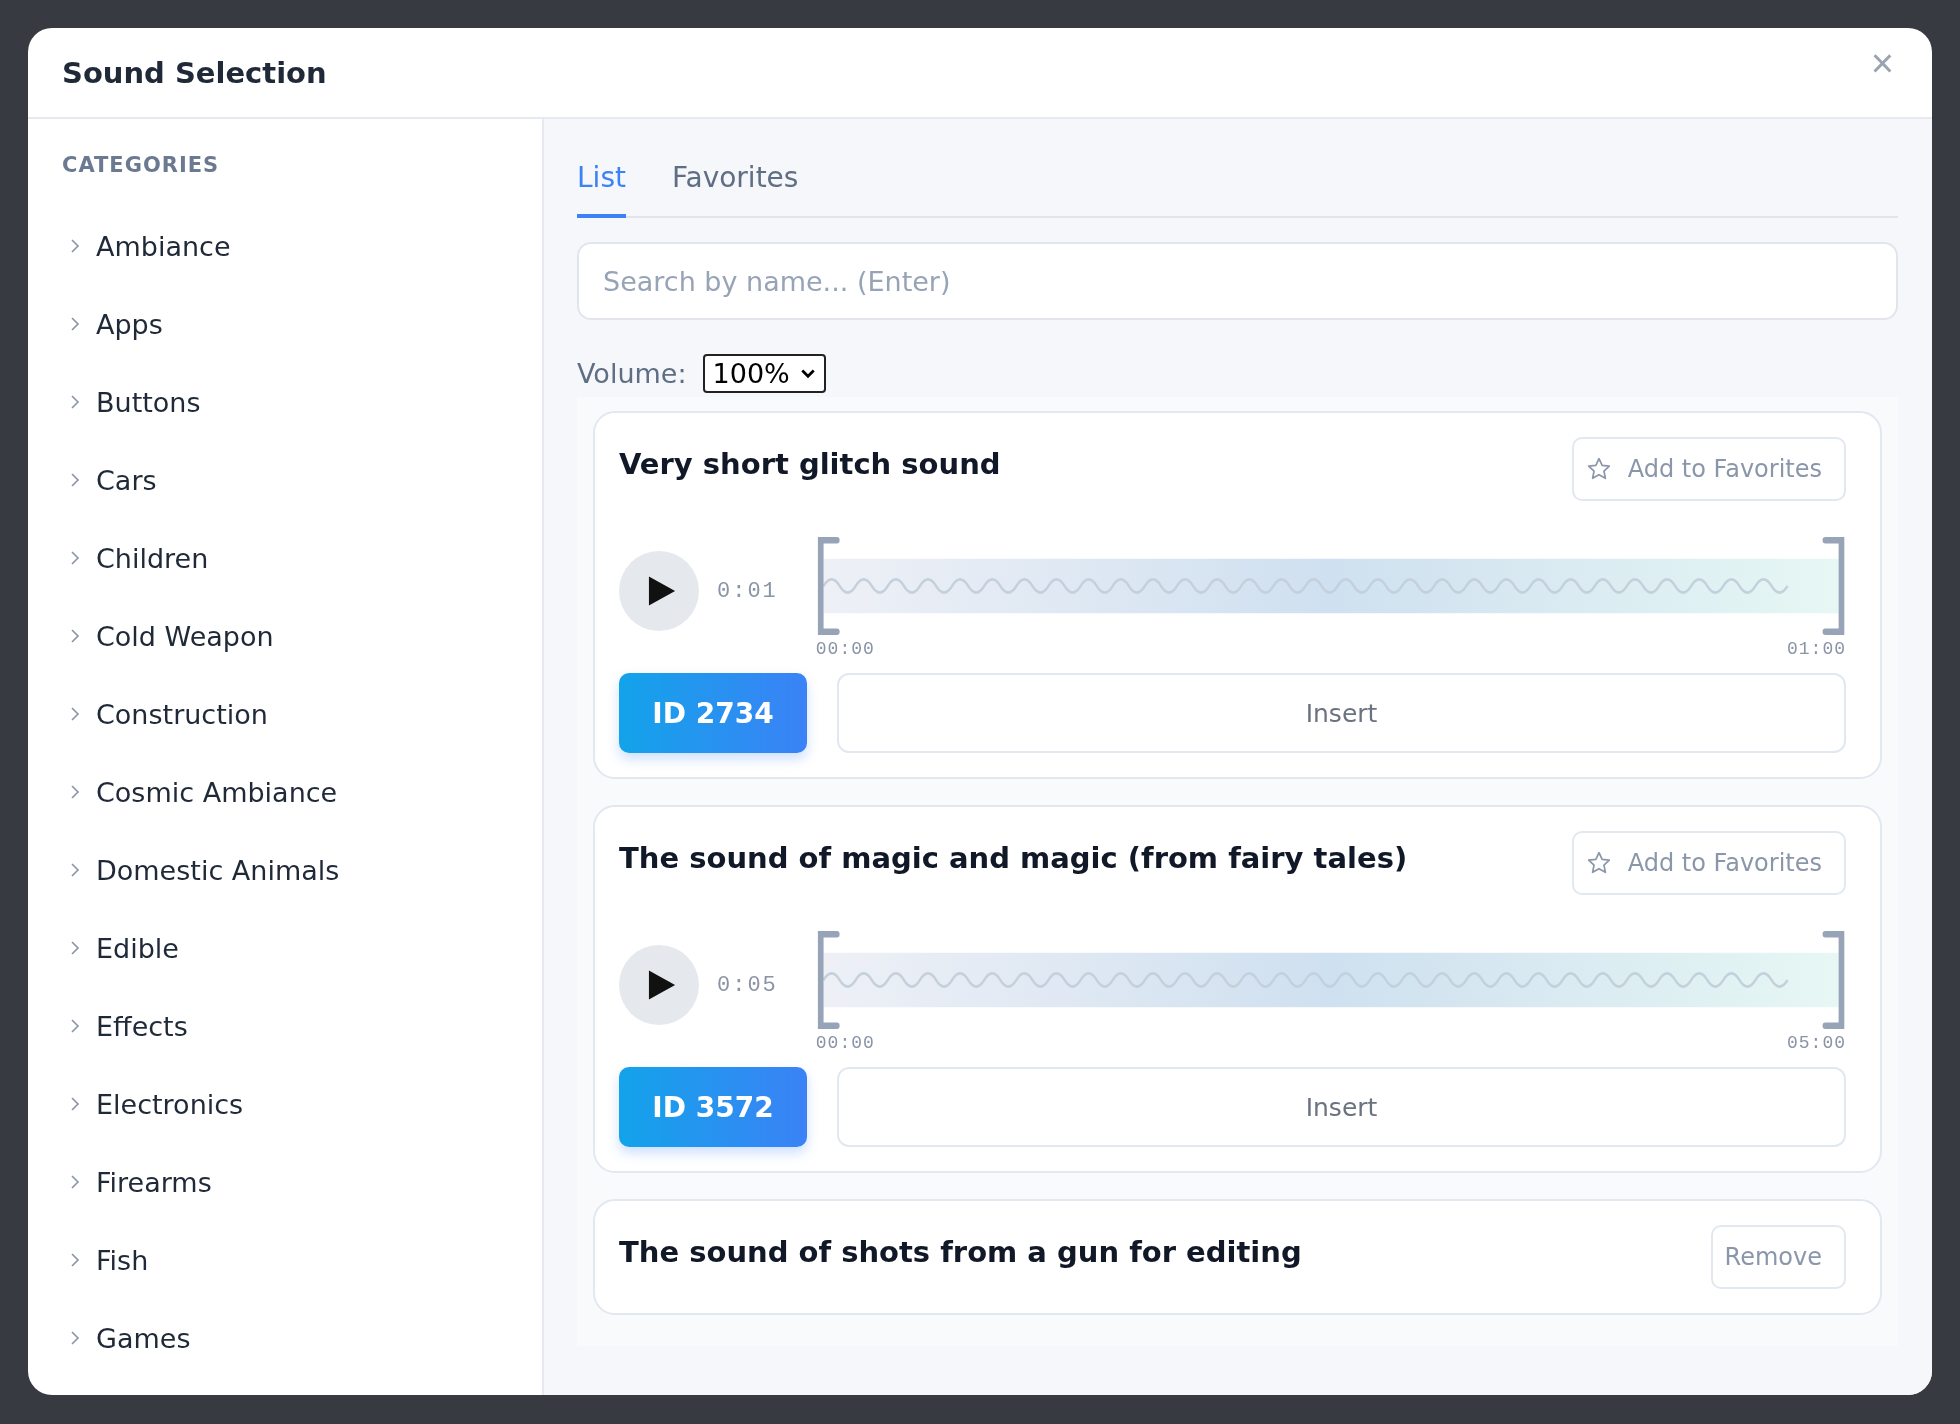 This screenshot has height=1424, width=1960. Describe the element at coordinates (201, 870) in the screenshot. I see `category-item: Domestic Animals` at that location.